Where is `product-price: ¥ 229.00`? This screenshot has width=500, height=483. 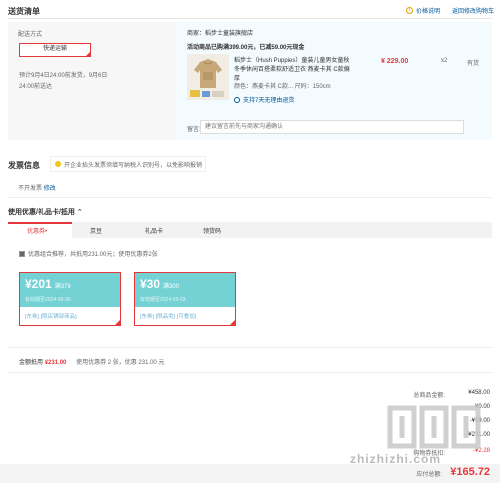
product-price: ¥ 229.00 is located at coordinates (395, 61).